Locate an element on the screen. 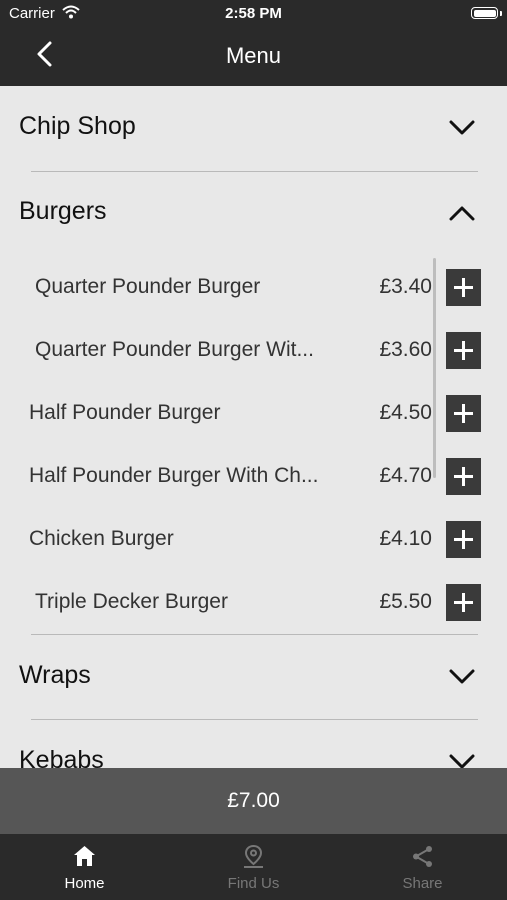 Image resolution: width=507 pixels, height=900 pixels. status-bar: Carrier 2:58 PM is located at coordinates (253, 14).